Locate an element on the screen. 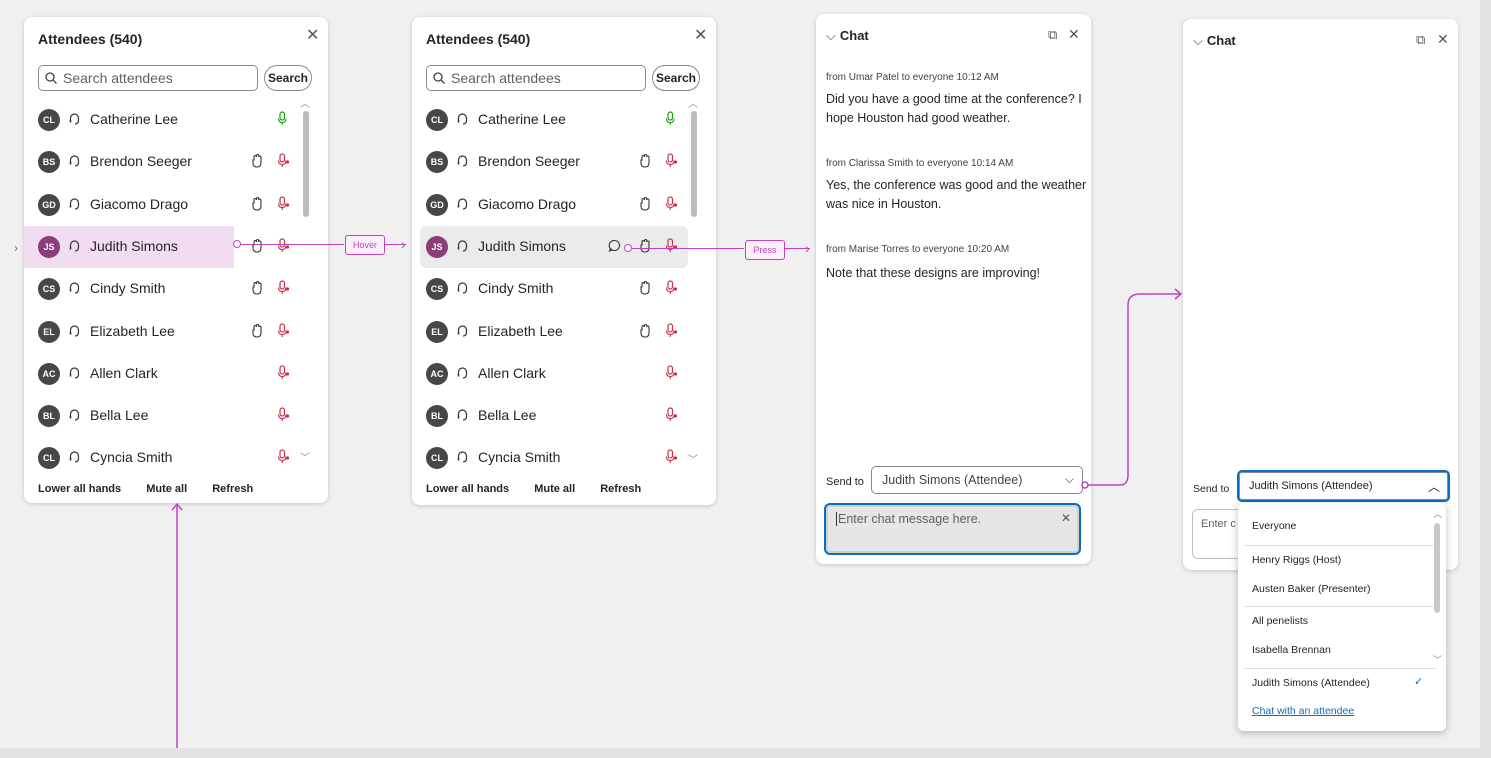  avatar: CS is located at coordinates (437, 289).